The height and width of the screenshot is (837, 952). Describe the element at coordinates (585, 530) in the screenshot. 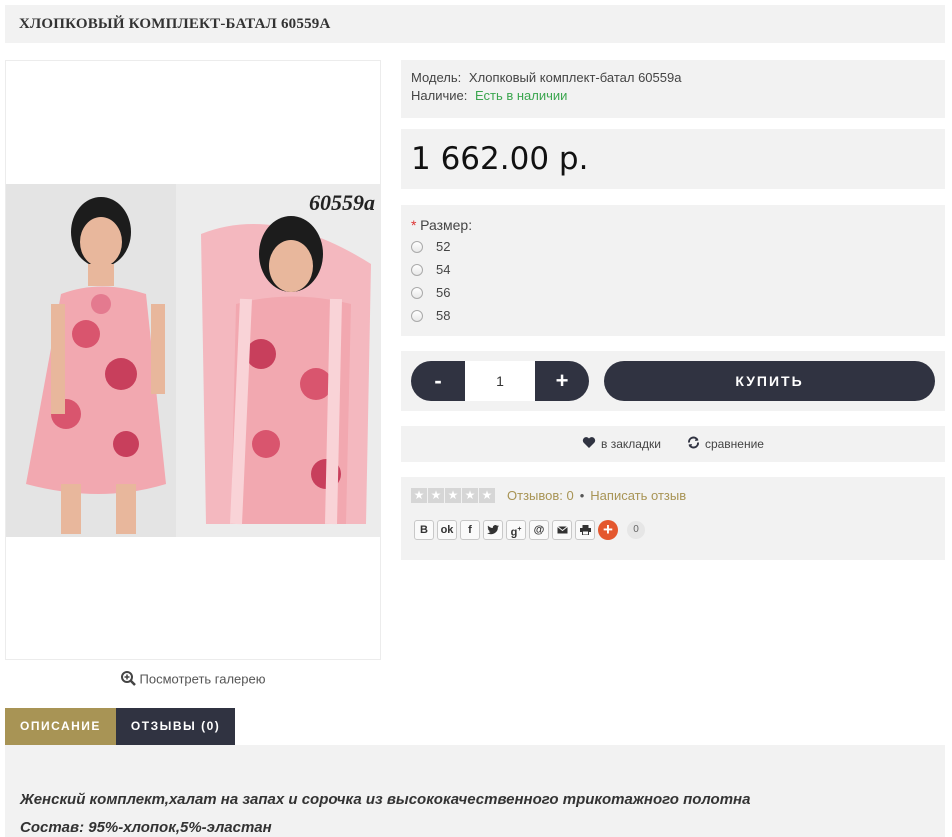

I see `print-share-icon` at that location.